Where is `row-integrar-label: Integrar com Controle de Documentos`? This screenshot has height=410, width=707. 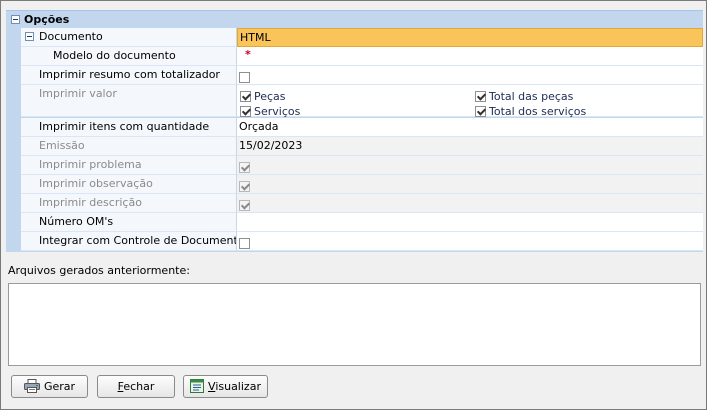
row-integrar-label: Integrar com Controle de Documentos is located at coordinates (129, 241).